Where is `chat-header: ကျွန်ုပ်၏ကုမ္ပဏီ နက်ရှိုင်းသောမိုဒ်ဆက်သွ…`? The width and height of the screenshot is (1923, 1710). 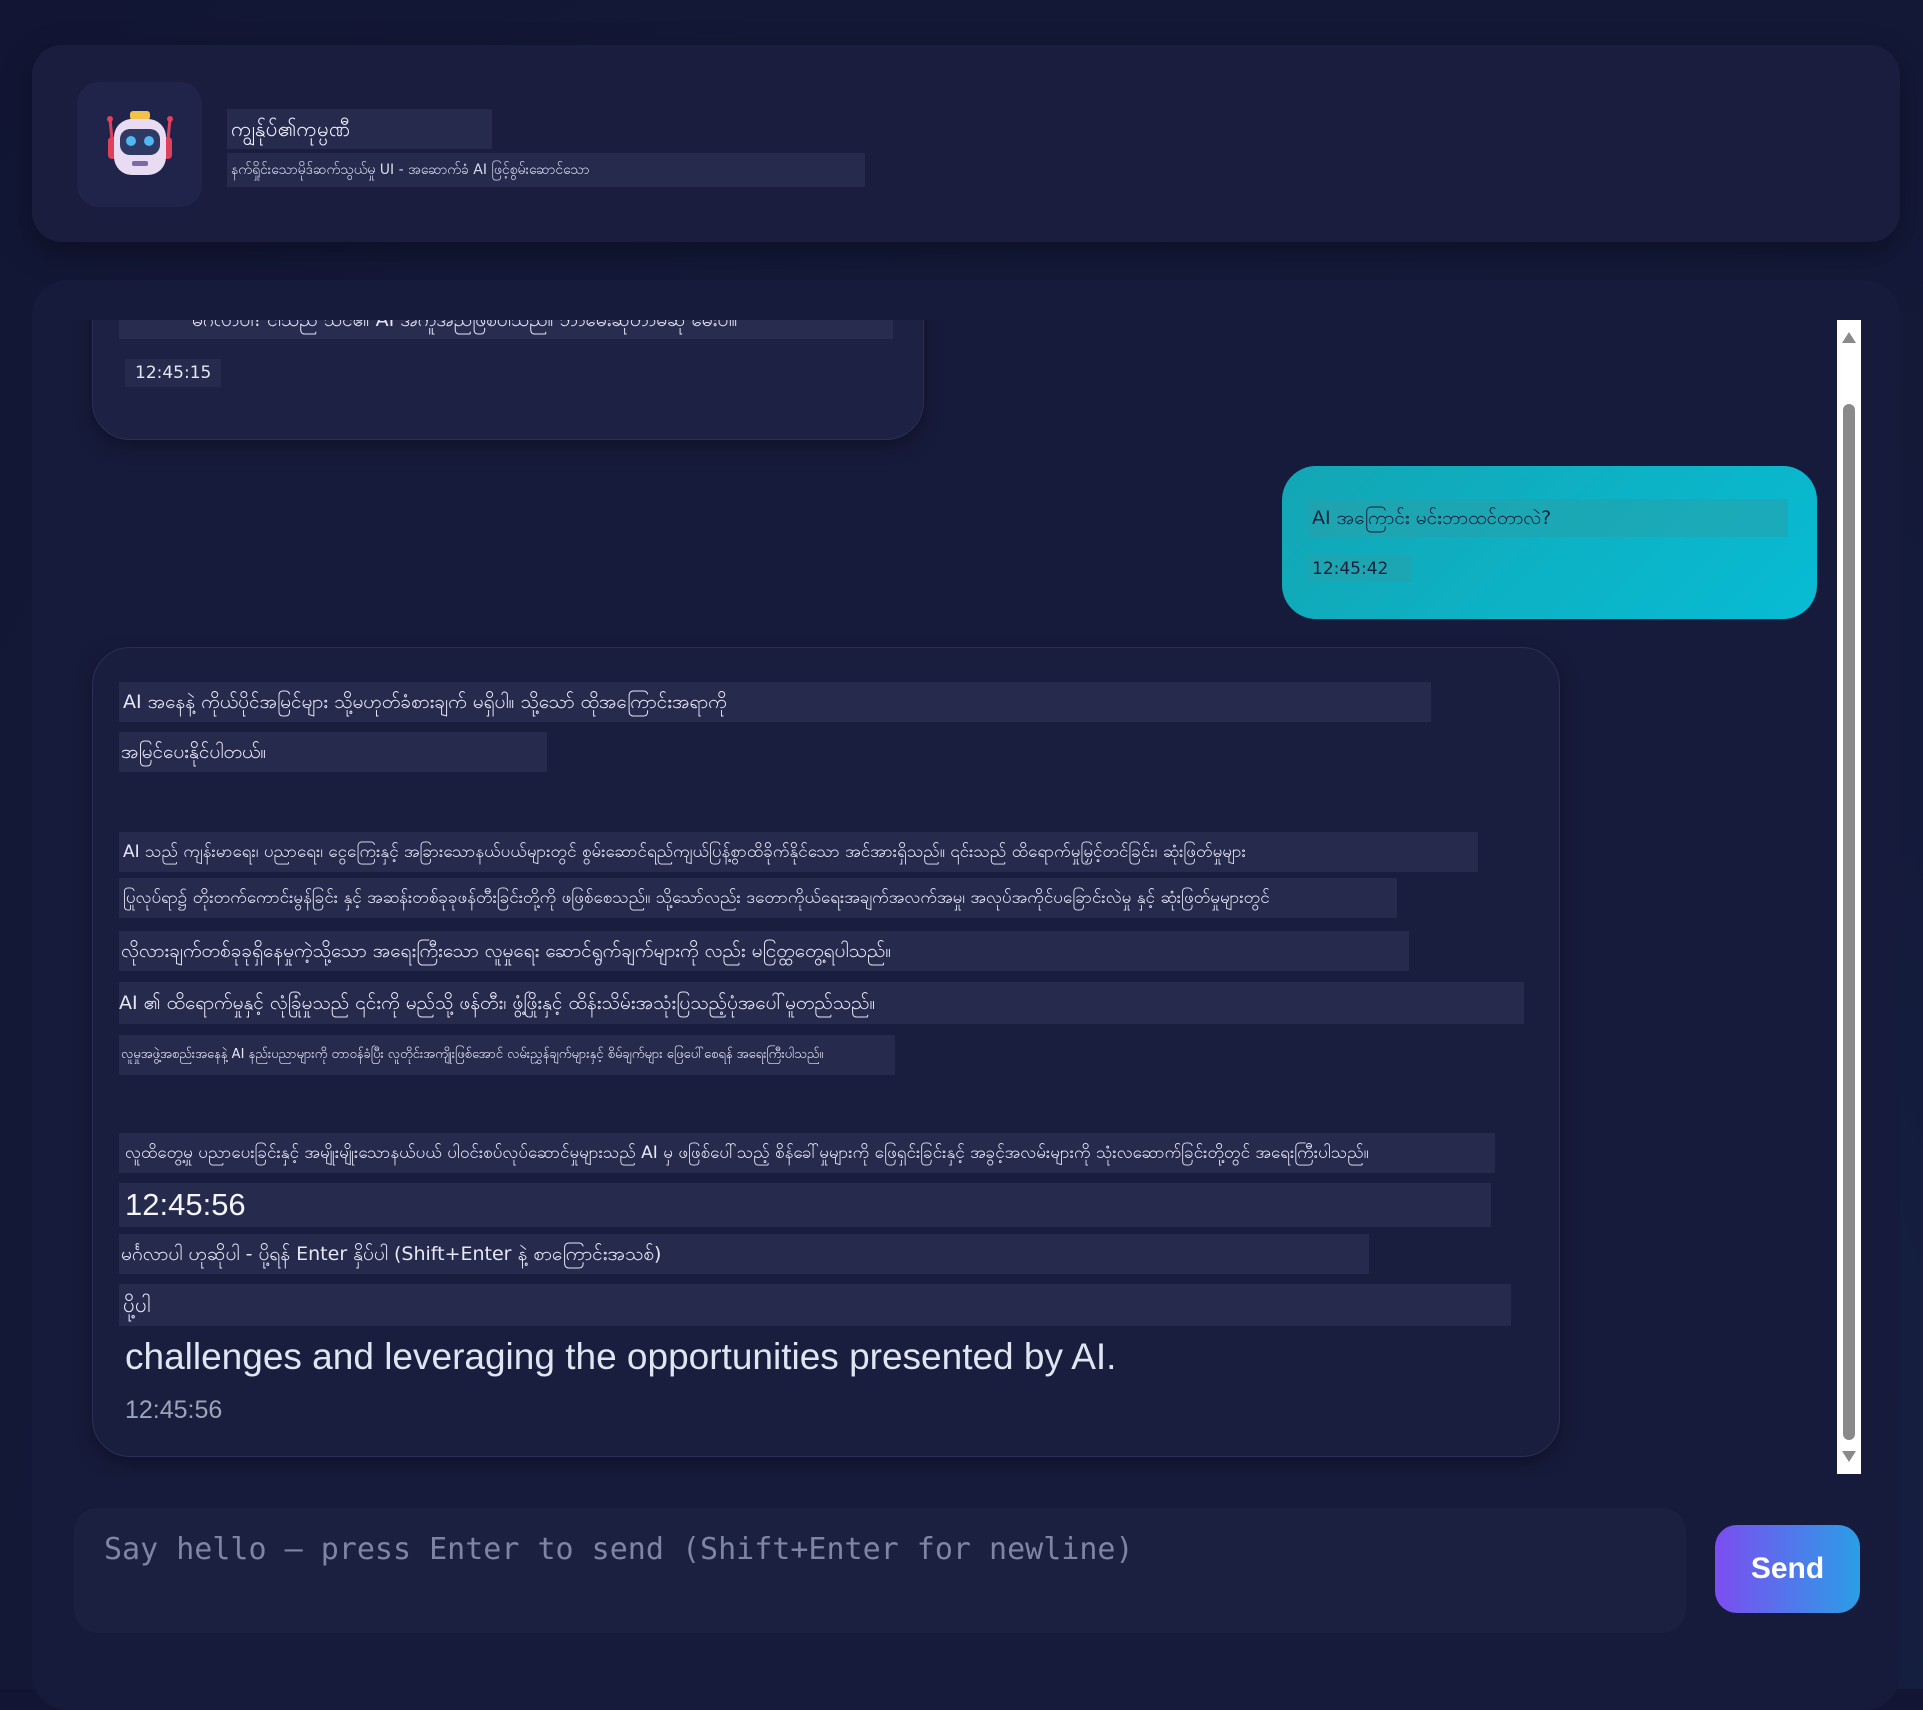
chat-header: ကျွန်ုပ်၏ကုမ္ပဏီ နက်ရှိုင်းသောမိုဒ်ဆက်သွ… is located at coordinates (966, 143).